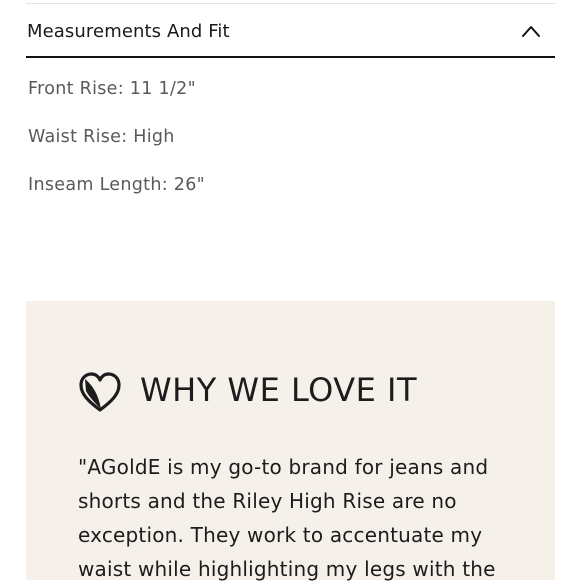 The height and width of the screenshot is (586, 580). What do you see at coordinates (117, 185) in the screenshot?
I see `inseam-length-spec: Inseam Length: 26"` at bounding box center [117, 185].